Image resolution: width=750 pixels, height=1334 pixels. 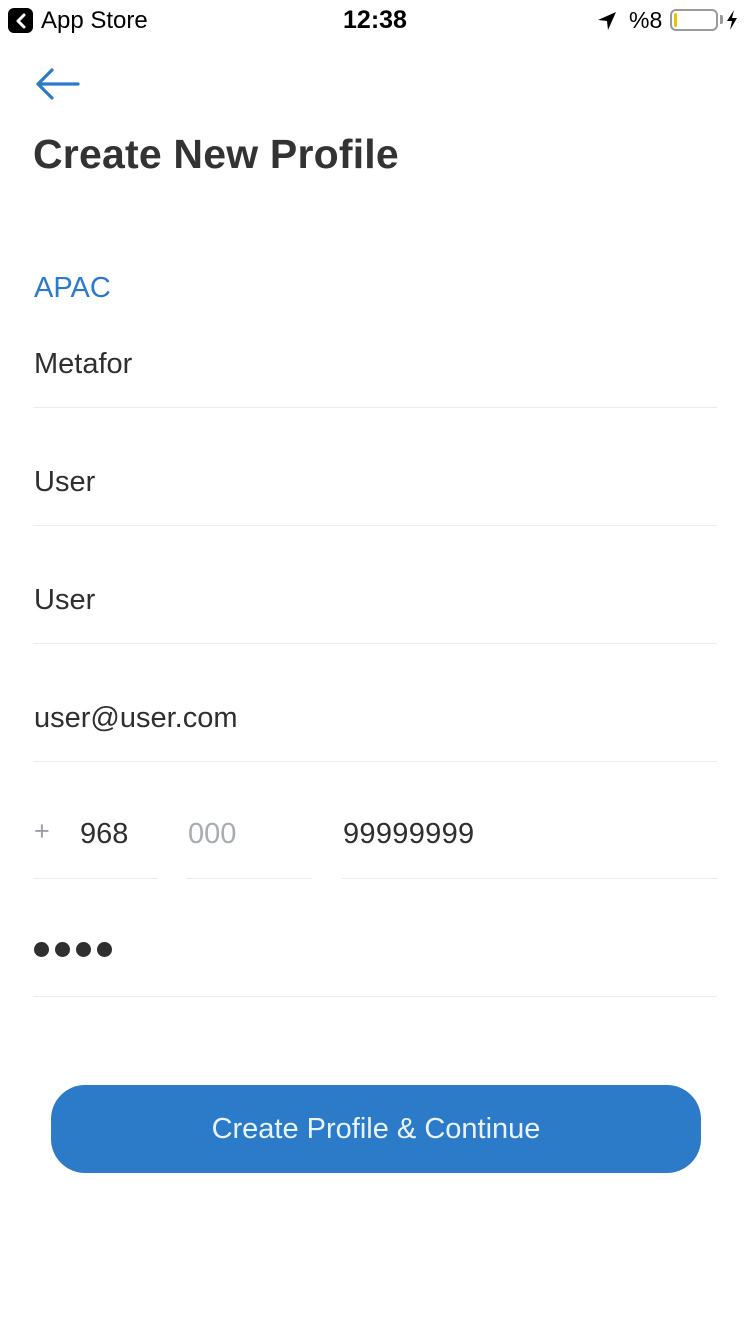 What do you see at coordinates (375, 496) in the screenshot?
I see `first-name-field: User` at bounding box center [375, 496].